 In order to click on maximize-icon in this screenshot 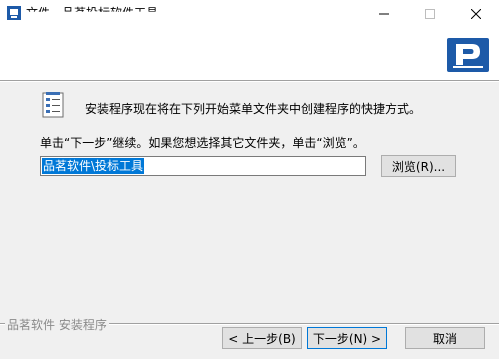, I will do `click(430, 14)`.